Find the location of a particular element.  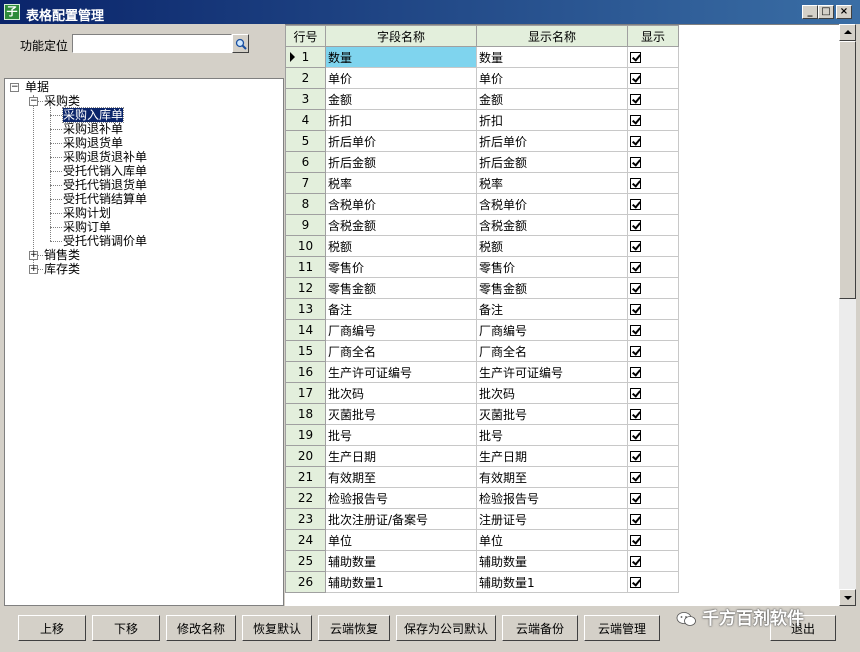

display-name-cell: 数量 is located at coordinates (552, 57).